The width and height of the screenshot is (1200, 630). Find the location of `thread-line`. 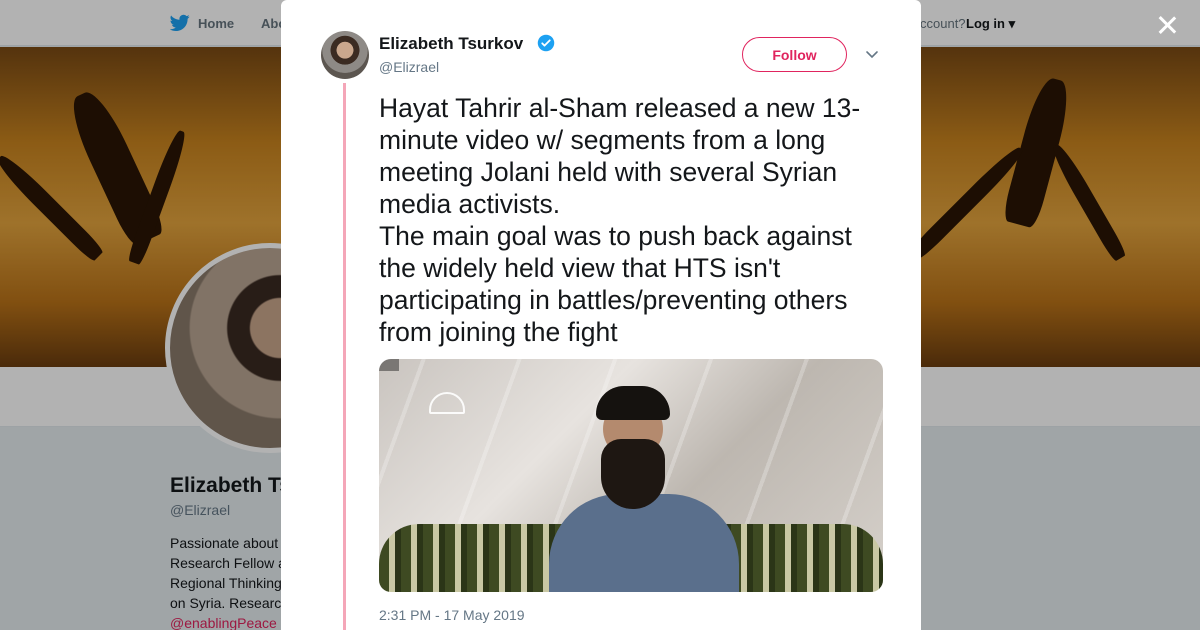

thread-line is located at coordinates (344, 356).